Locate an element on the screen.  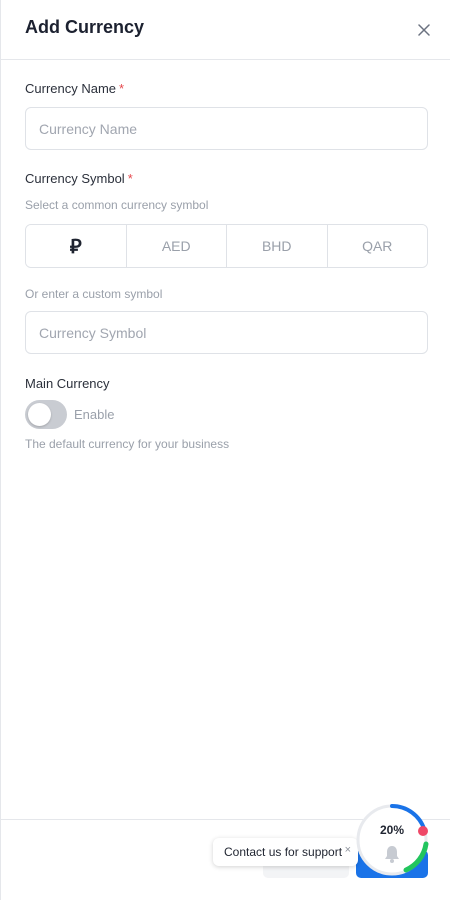
support-chip: Contact us for support × is located at coordinates (285, 852).